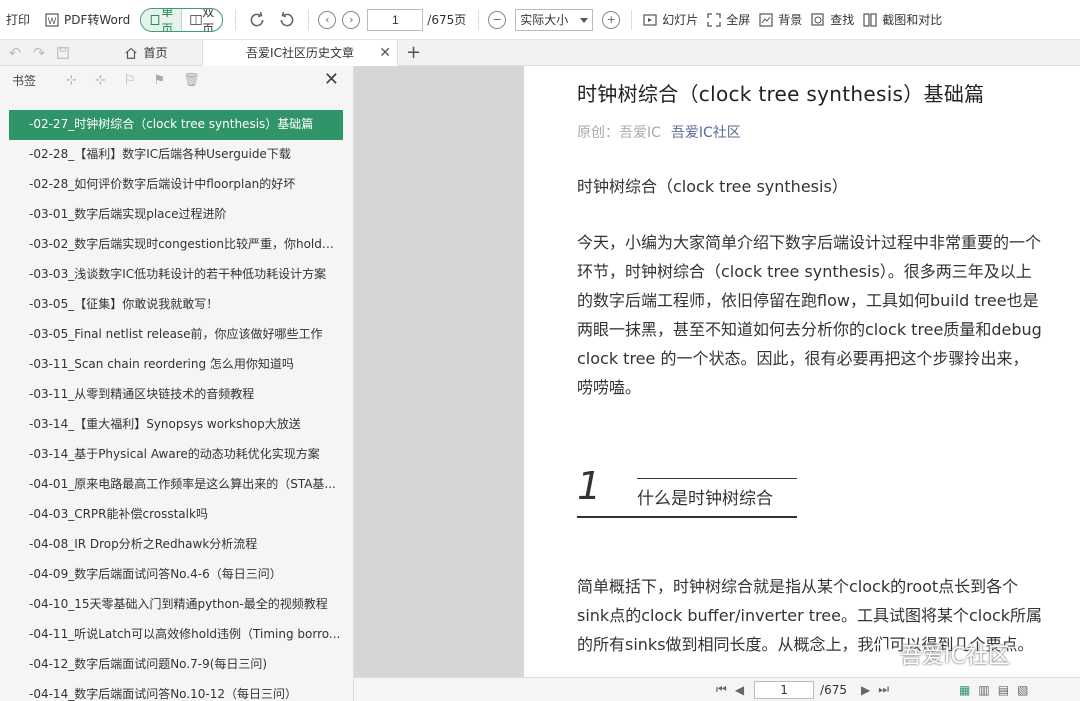 The height and width of the screenshot is (701, 1080). Describe the element at coordinates (176, 575) in the screenshot. I see `list-item: -04-09_数字后端面试问答No.4-6（每日三问）` at that location.